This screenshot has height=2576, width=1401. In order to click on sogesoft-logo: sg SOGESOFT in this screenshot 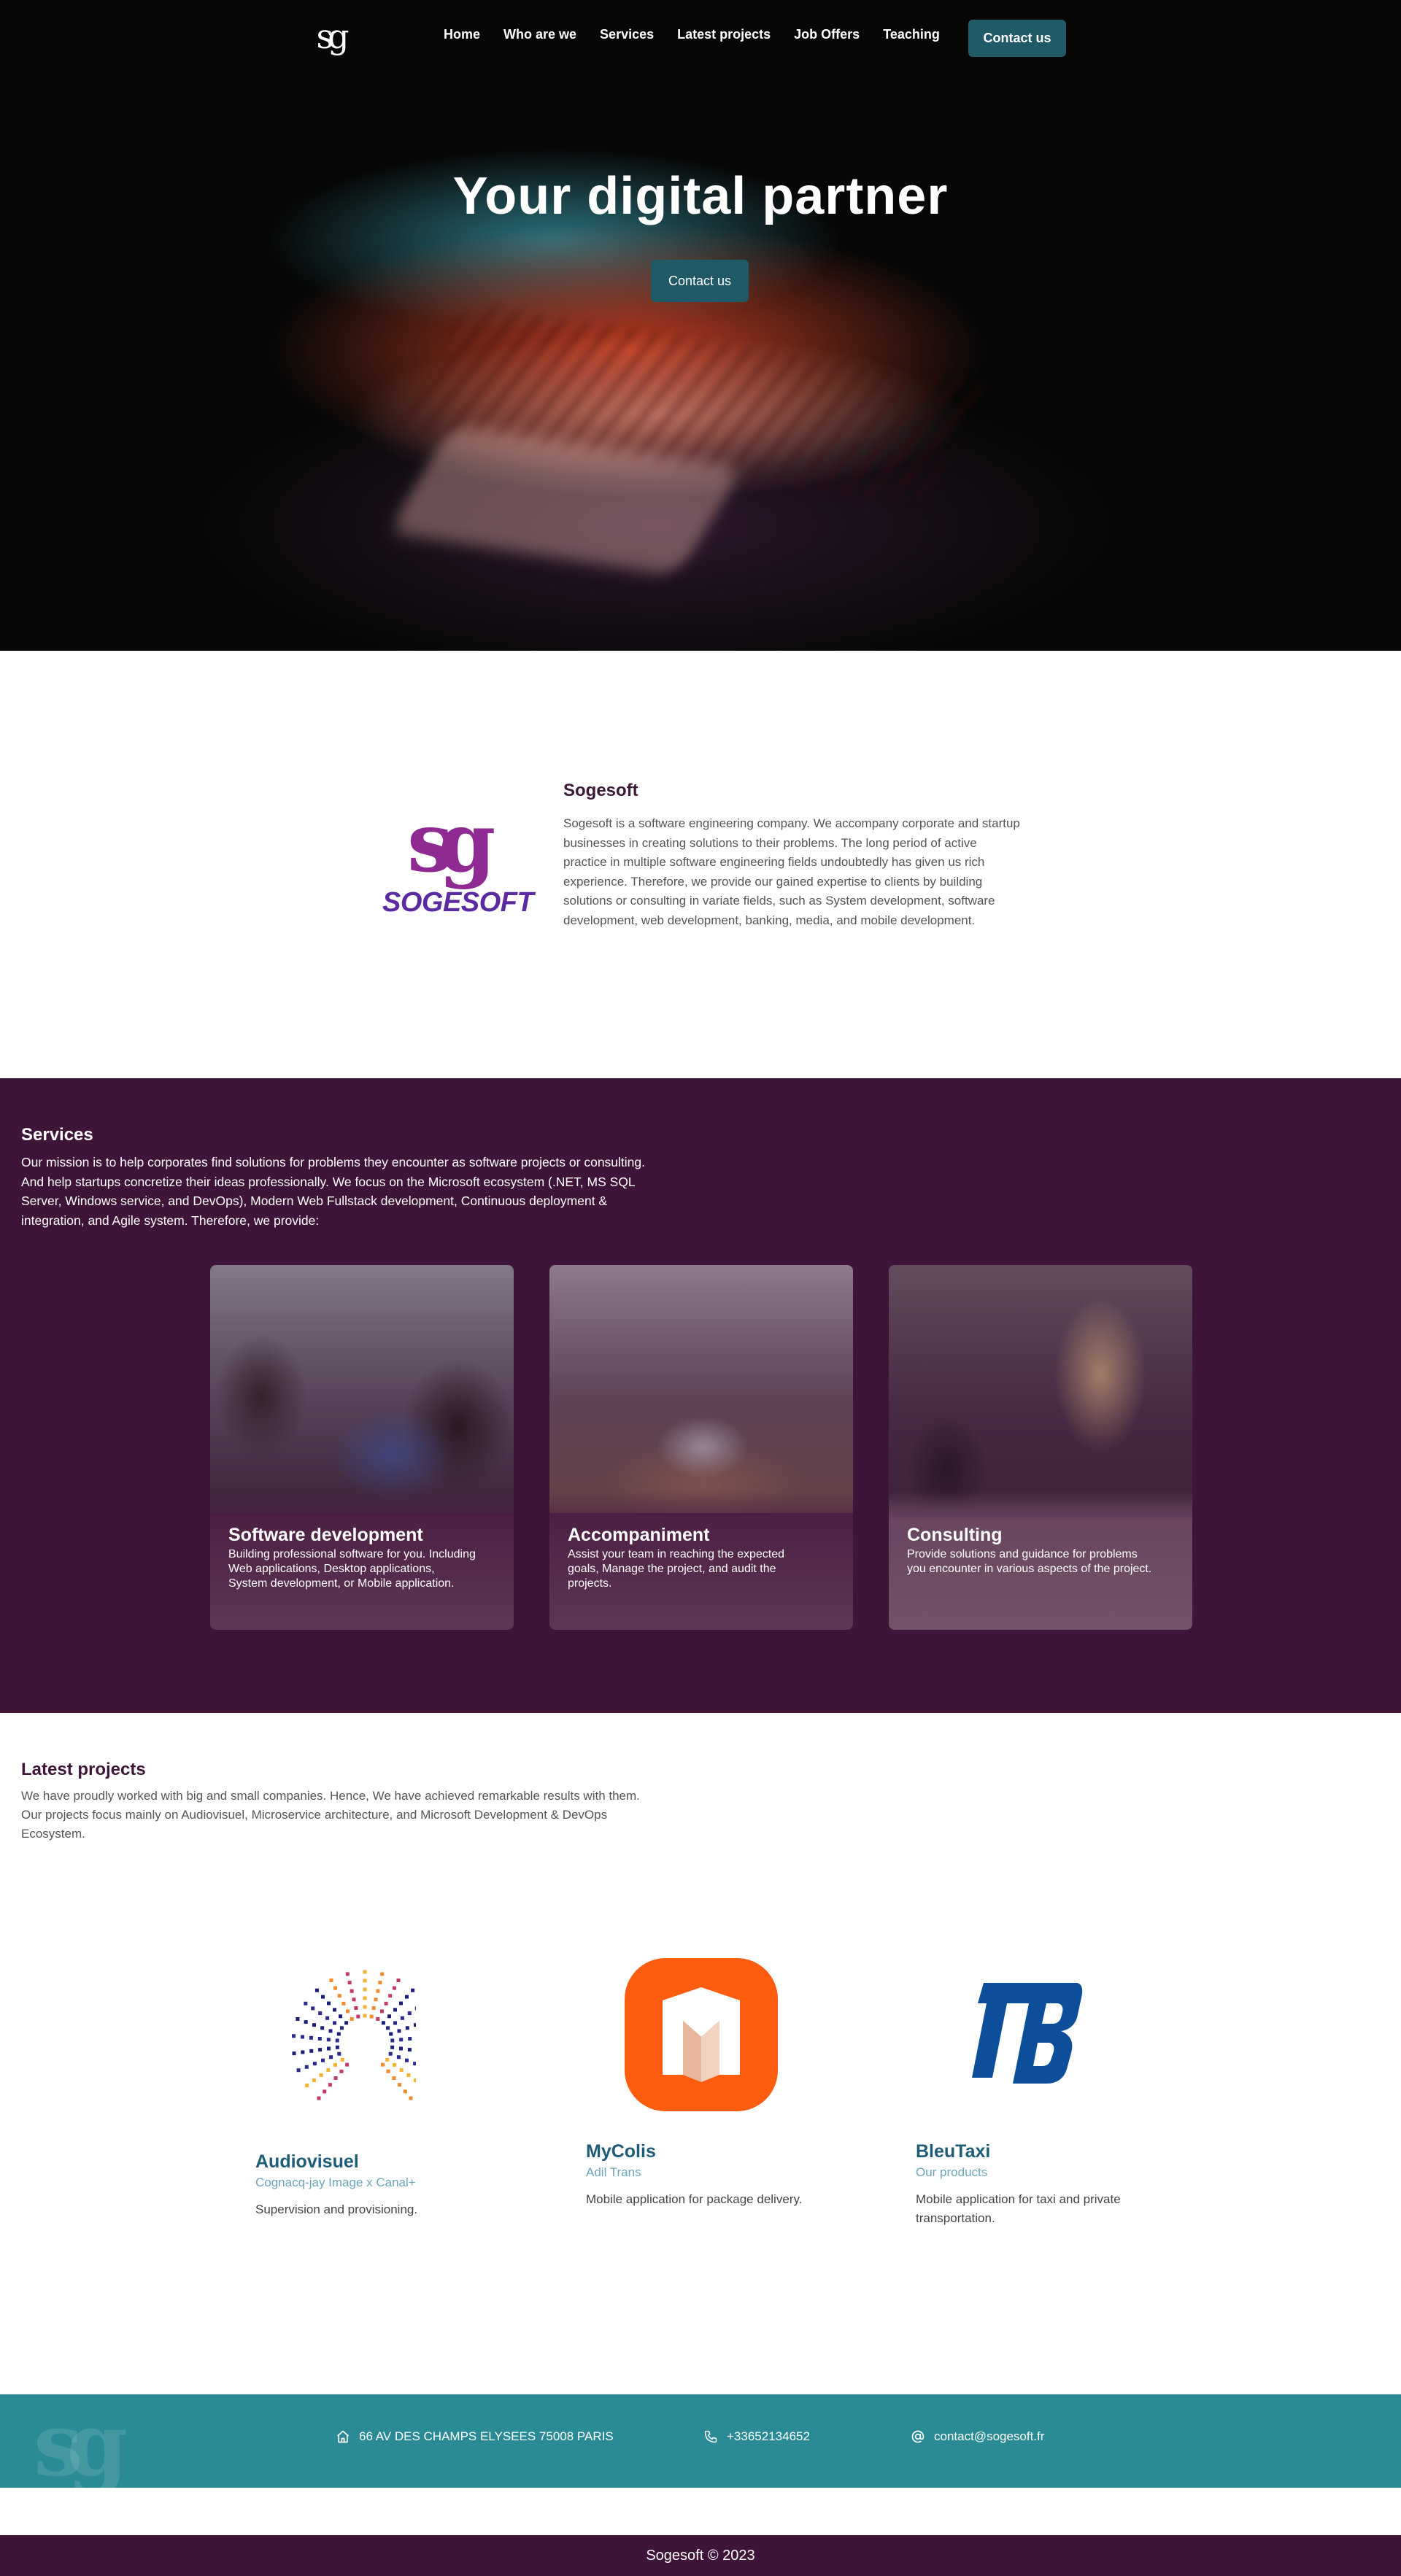, I will do `click(456, 861)`.